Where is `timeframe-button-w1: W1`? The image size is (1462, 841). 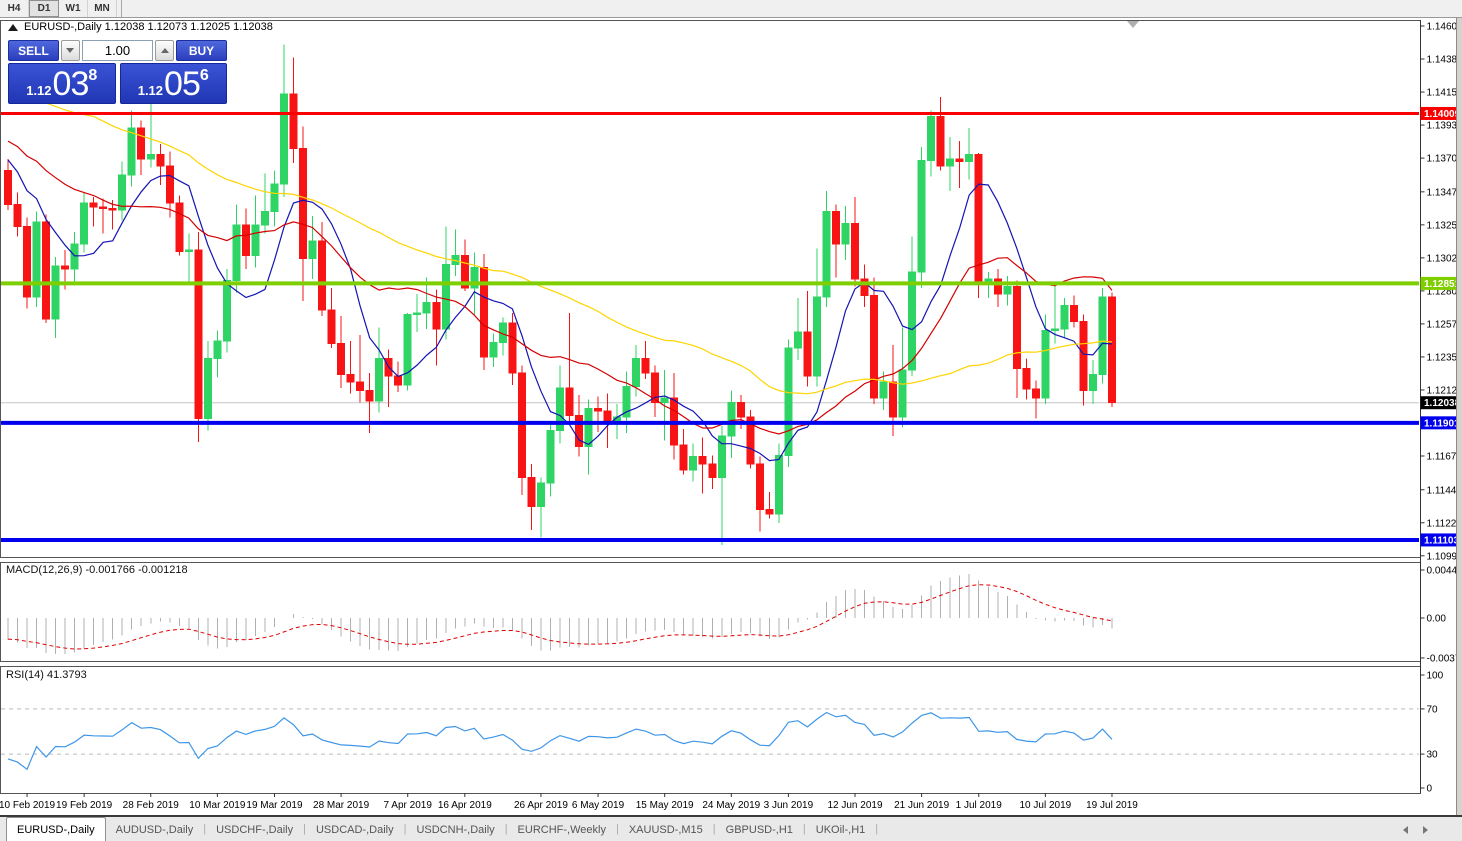
timeframe-button-w1: W1 is located at coordinates (73, 8).